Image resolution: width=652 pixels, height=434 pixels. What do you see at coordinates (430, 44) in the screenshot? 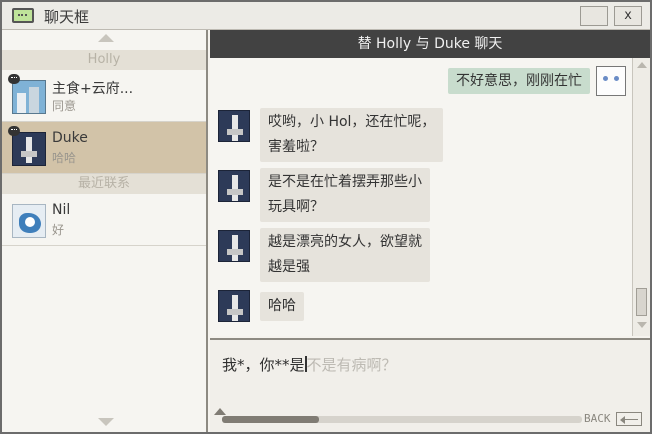
I see `chat-header: 替 Holly 与 Duke 聊天` at bounding box center [430, 44].